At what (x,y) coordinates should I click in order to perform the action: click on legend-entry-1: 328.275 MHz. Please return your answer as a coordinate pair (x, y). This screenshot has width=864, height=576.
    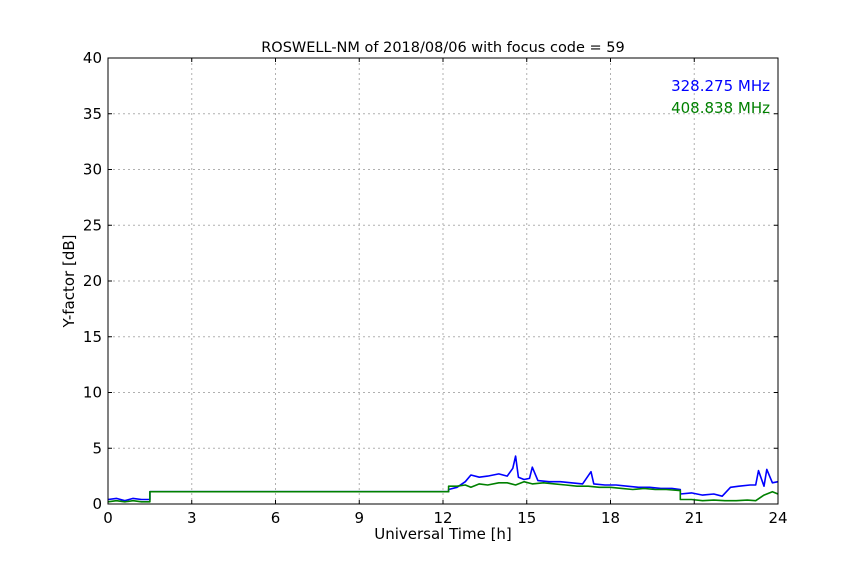
    Looking at the image, I should click on (720, 86).